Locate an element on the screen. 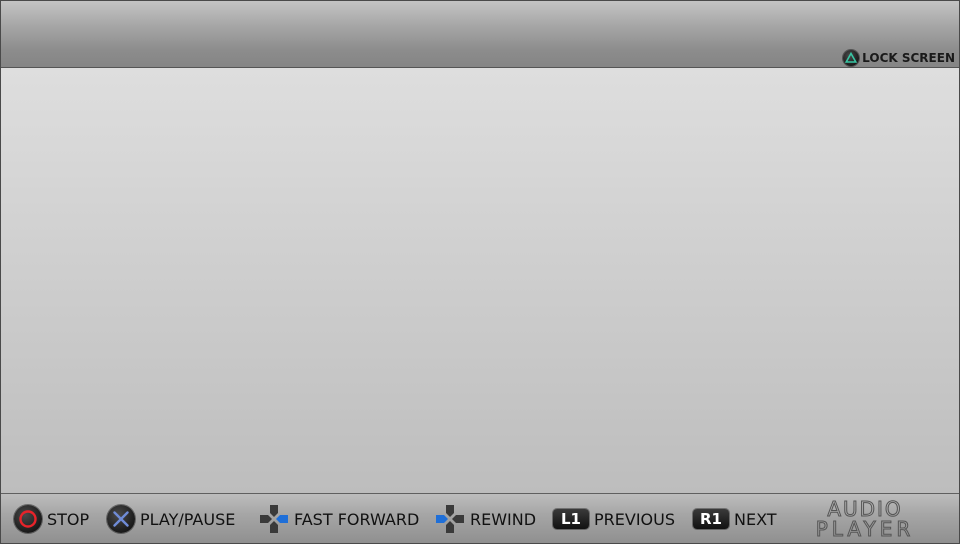 The image size is (960, 544). rewind-label: REWIND is located at coordinates (503, 519).